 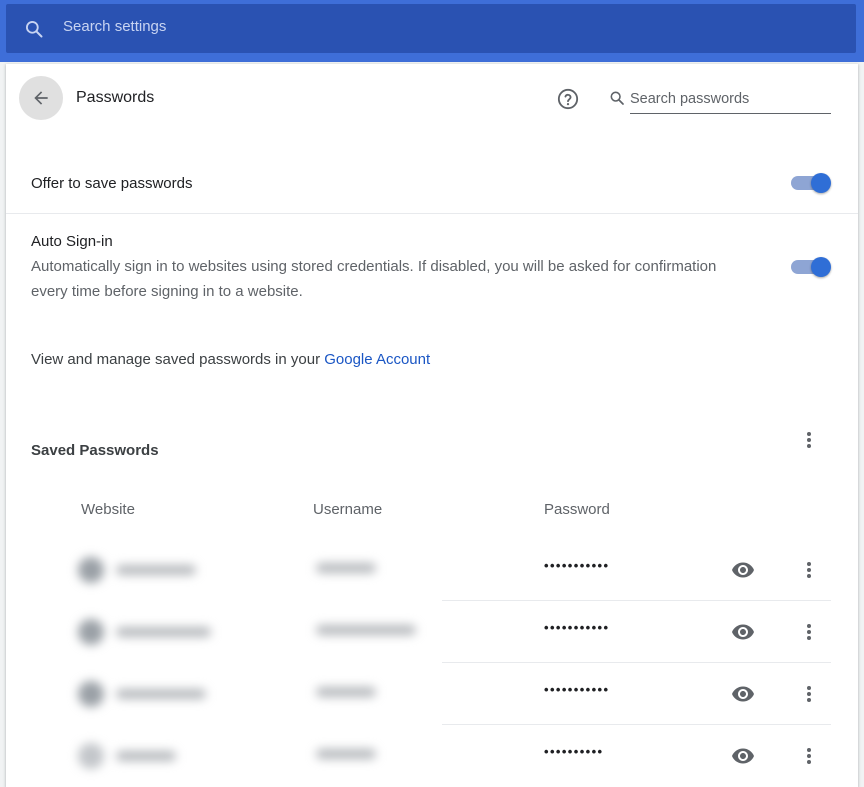 I want to click on settings-search-input: Search settings, so click(x=114, y=26).